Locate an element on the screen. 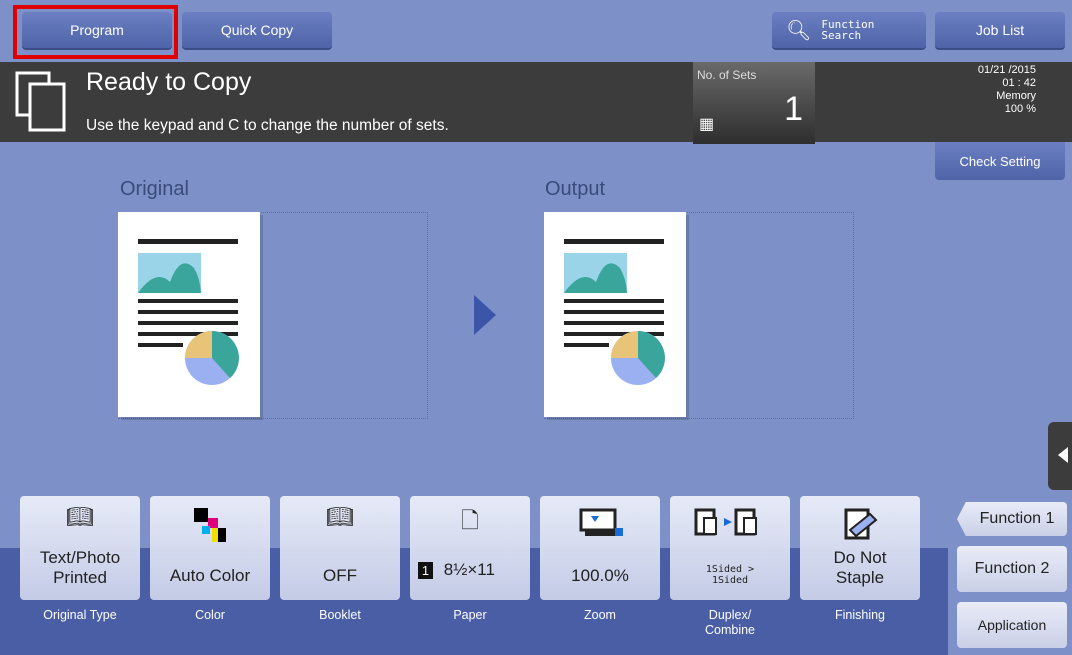  highlight-box is located at coordinates (95, 32).